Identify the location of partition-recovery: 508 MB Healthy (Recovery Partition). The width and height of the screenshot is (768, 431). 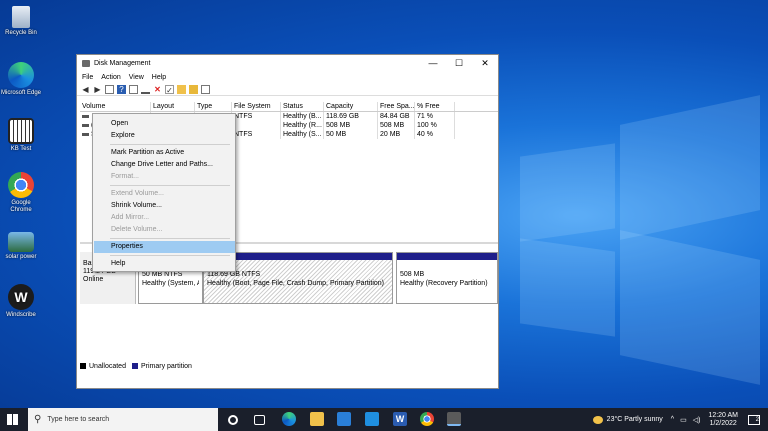
(447, 278).